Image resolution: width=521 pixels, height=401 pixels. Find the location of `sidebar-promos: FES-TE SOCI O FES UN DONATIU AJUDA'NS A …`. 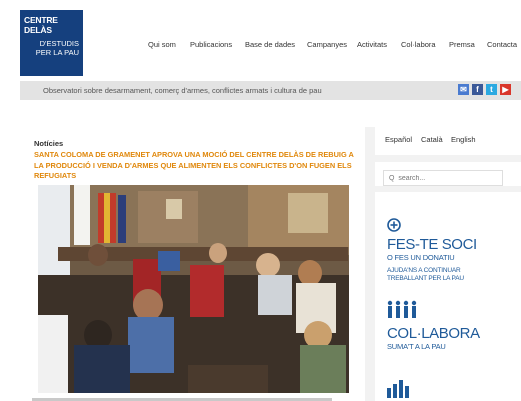

sidebar-promos: FES-TE SOCI O FES UN DONATIU AJUDA'NS A … is located at coordinates (448, 296).